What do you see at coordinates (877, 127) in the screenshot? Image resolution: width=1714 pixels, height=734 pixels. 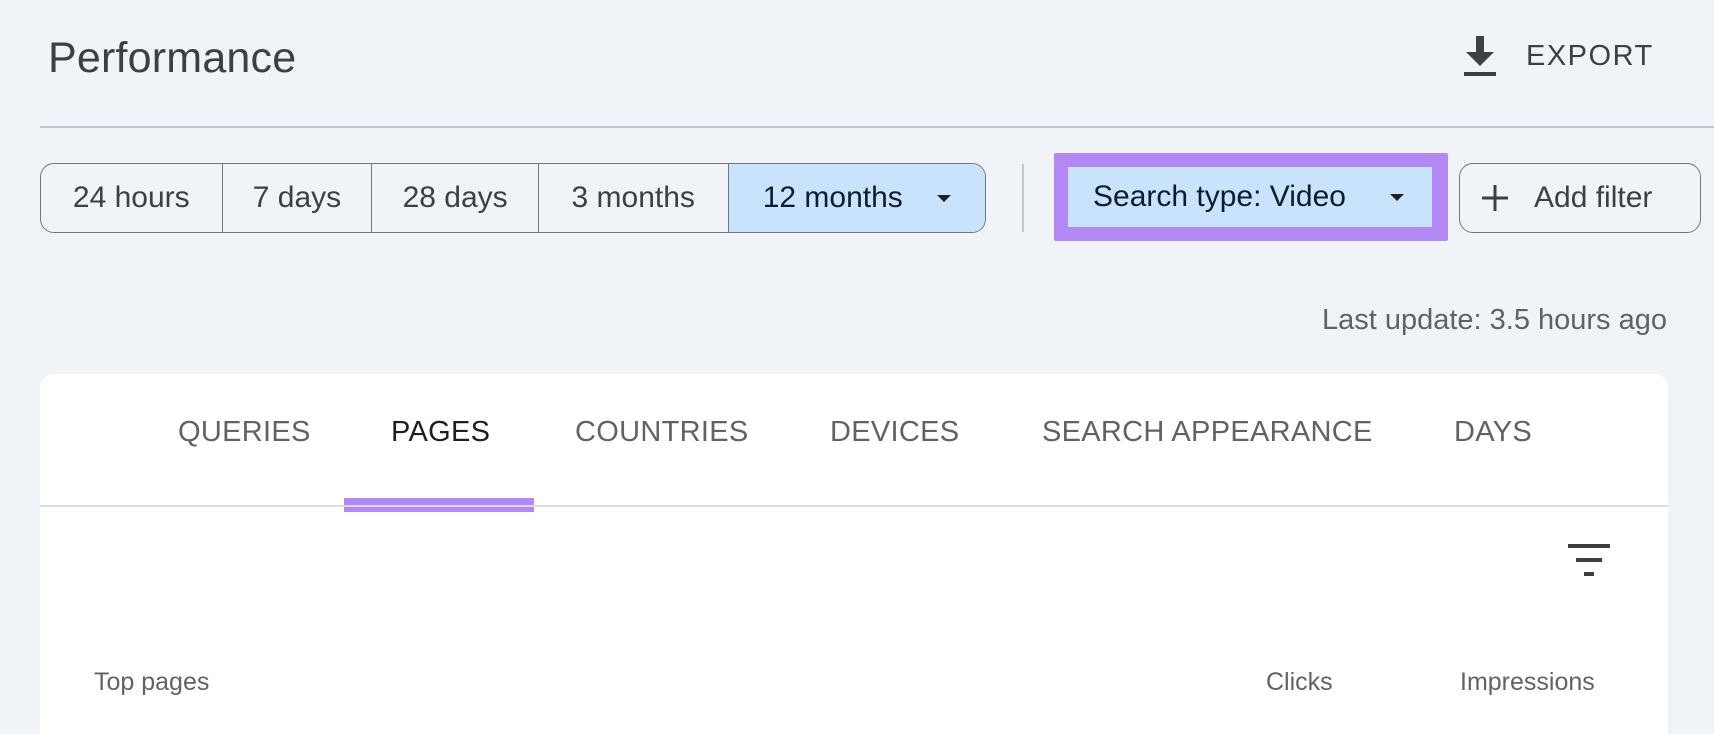 I see `header-divider` at bounding box center [877, 127].